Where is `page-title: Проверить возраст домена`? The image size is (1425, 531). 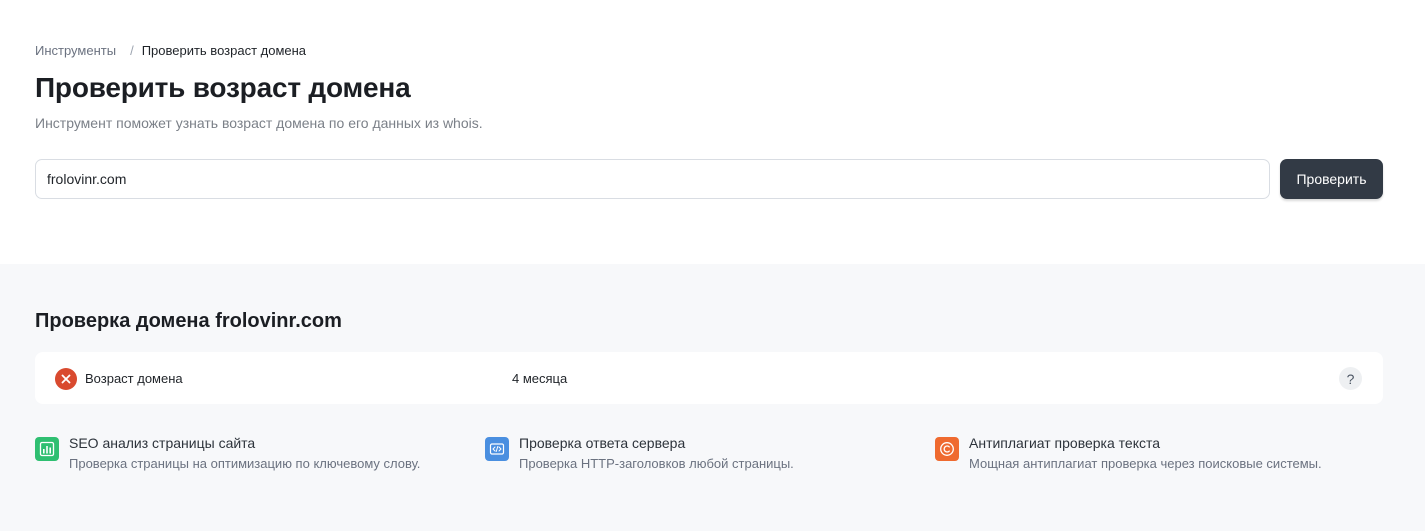
page-title: Проверить возраст домена is located at coordinates (223, 87).